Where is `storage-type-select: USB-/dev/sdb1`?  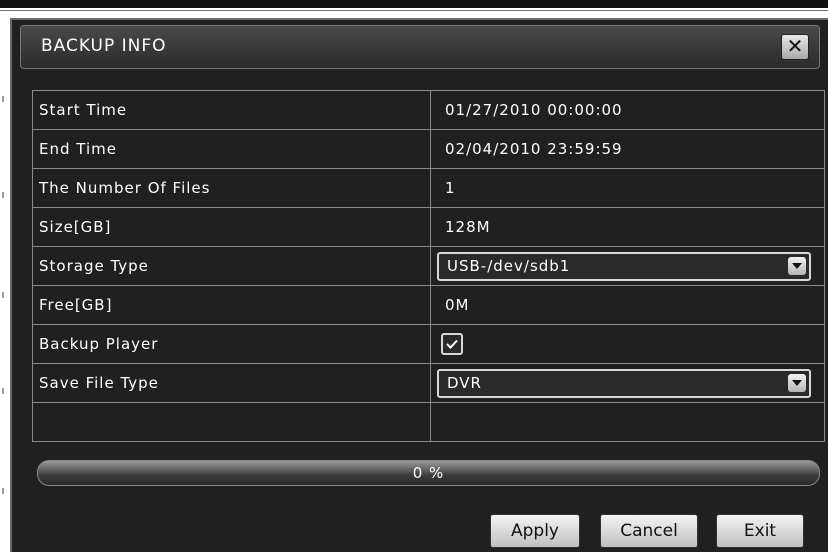
storage-type-select: USB-/dev/sdb1 is located at coordinates (624, 266).